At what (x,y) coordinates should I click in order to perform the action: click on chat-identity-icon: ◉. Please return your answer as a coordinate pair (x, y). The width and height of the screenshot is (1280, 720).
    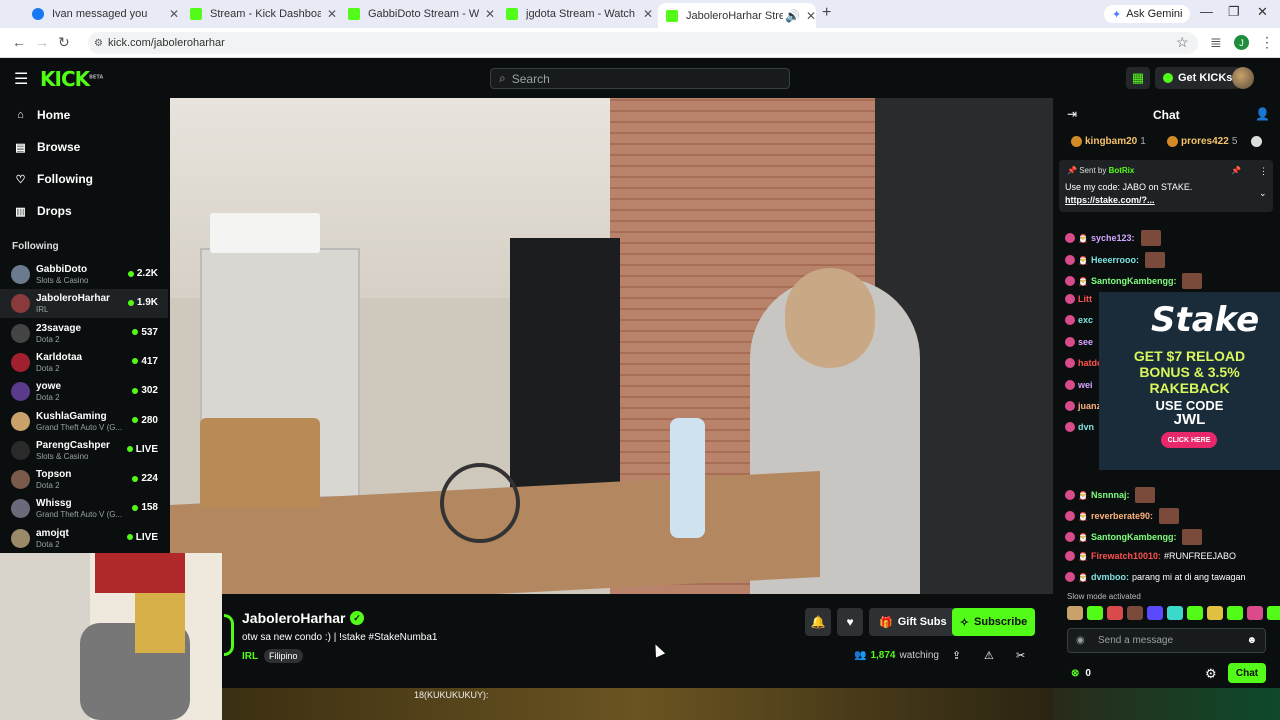
    Looking at the image, I should click on (1080, 640).